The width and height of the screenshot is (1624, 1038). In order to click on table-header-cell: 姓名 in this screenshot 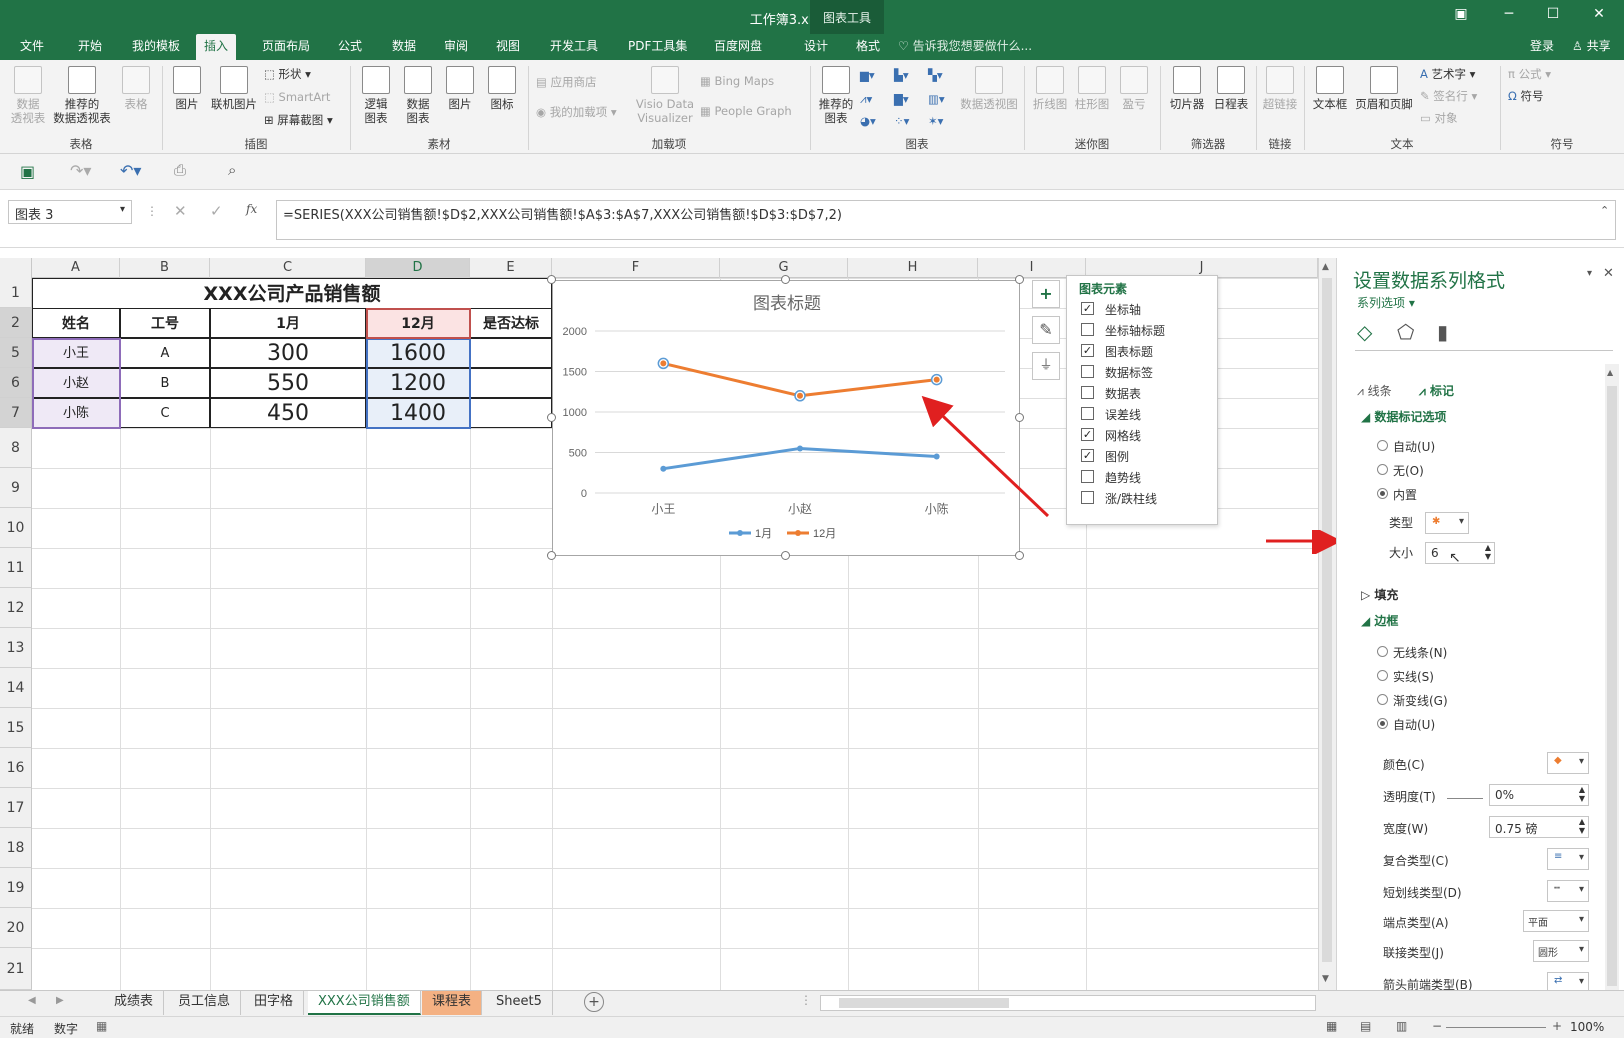, I will do `click(76, 323)`.